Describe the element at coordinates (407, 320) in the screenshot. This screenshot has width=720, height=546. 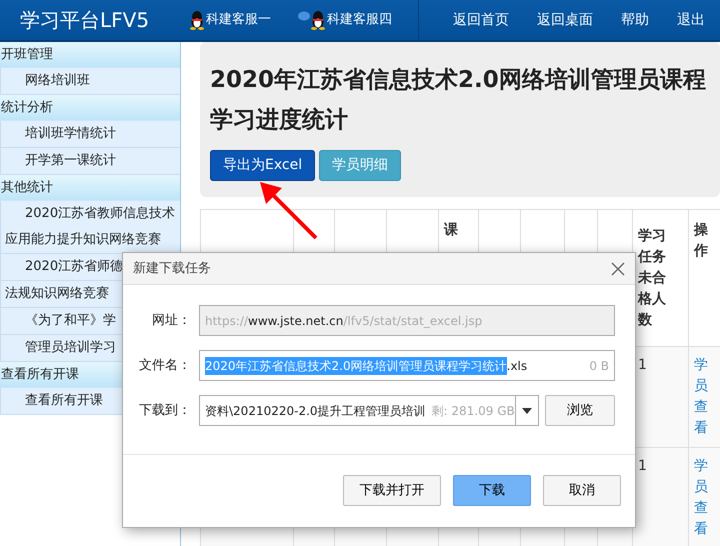
I see `url-field: https://www.jste.net.cn/lfv5/stat/stat_excel.jsp` at that location.